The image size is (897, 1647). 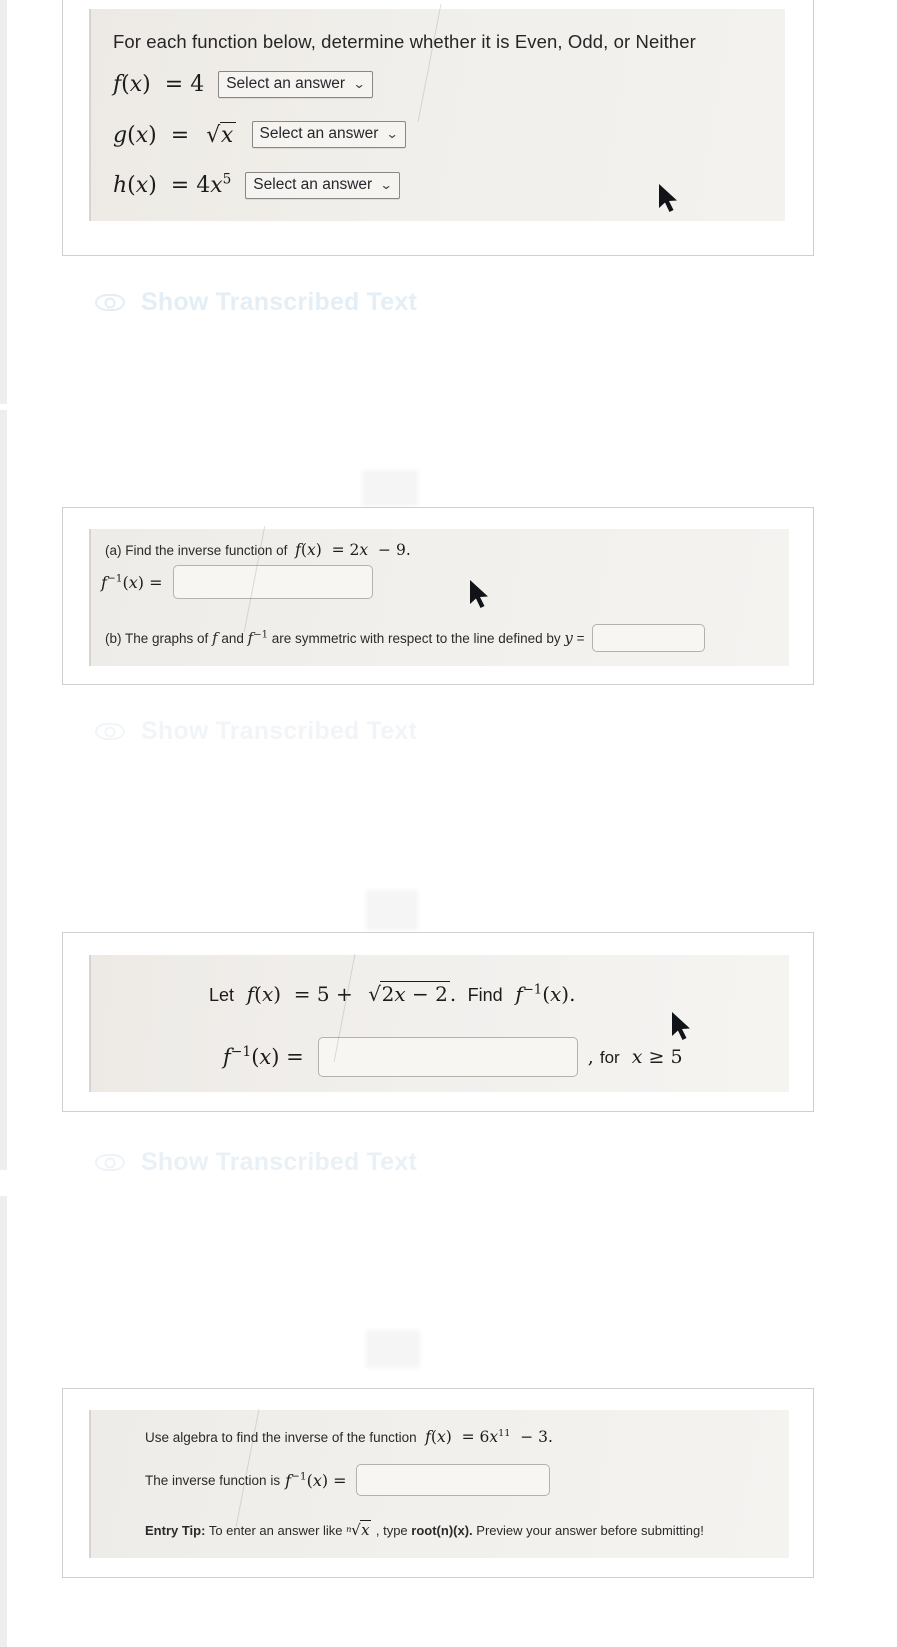 What do you see at coordinates (447, 1057) in the screenshot?
I see `question-3-answer-input` at bounding box center [447, 1057].